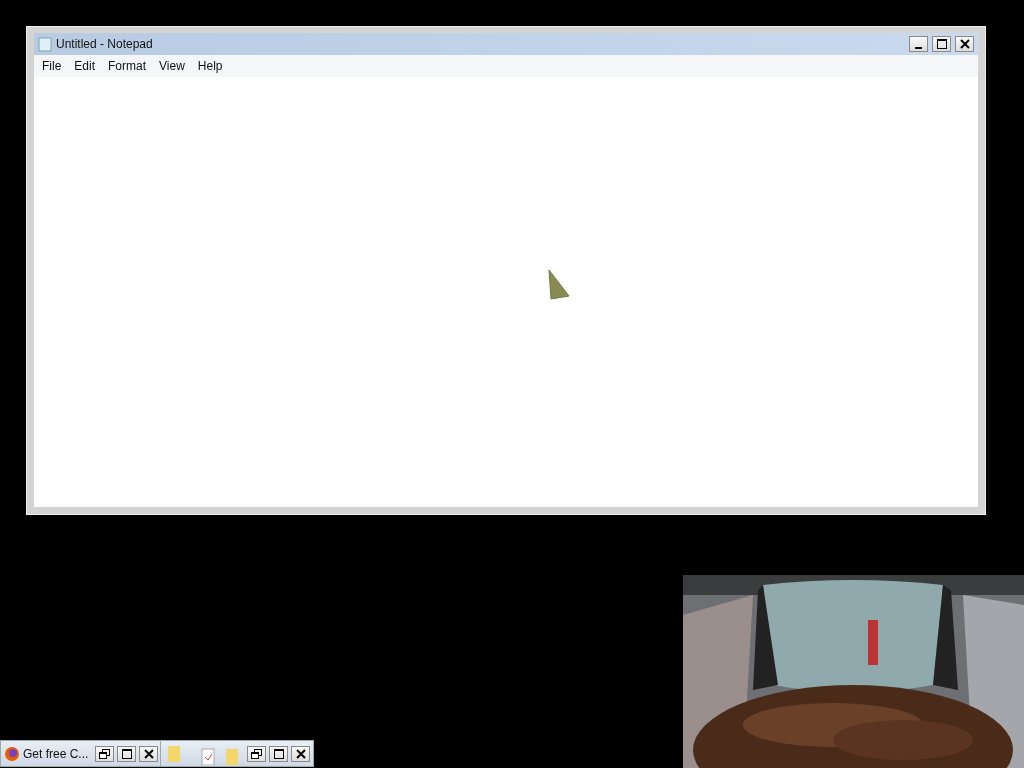  What do you see at coordinates (559, 285) in the screenshot?
I see `cursor-icon` at bounding box center [559, 285].